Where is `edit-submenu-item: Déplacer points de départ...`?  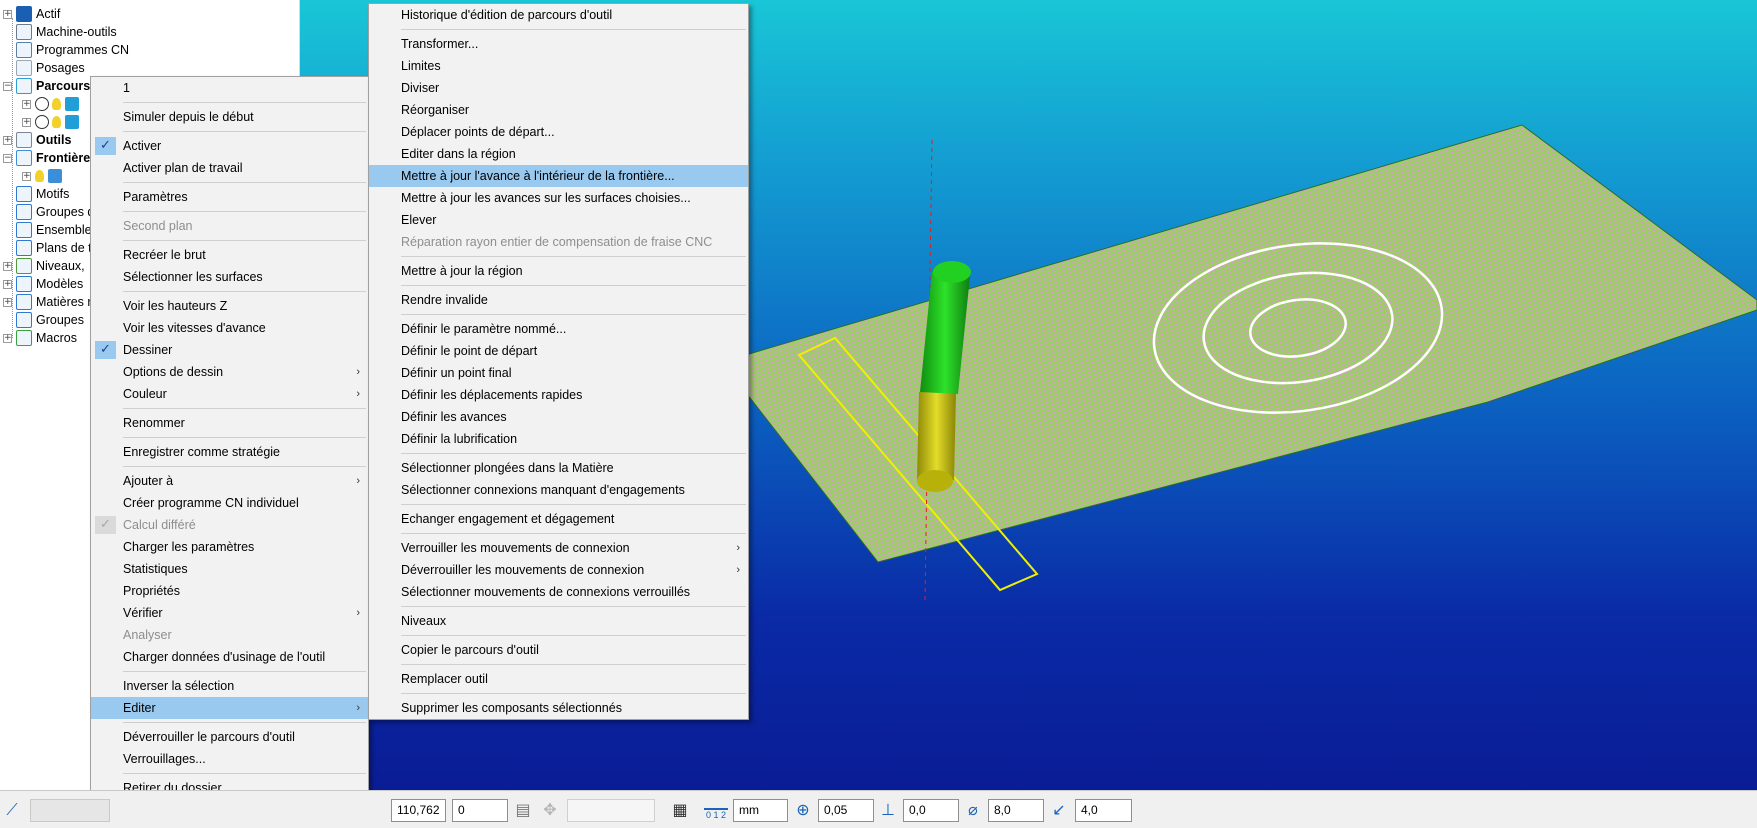
edit-submenu-item: Déplacer points de départ... is located at coordinates (558, 132).